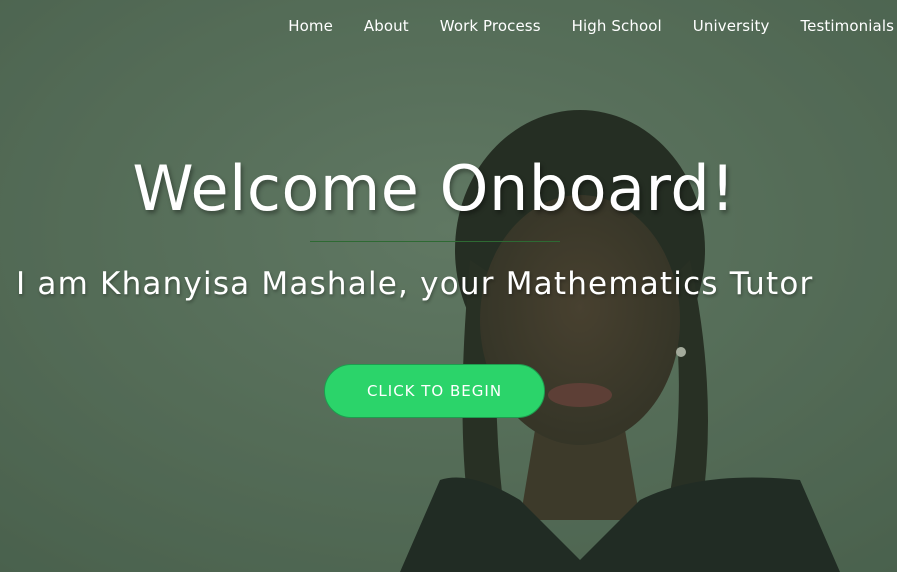 The height and width of the screenshot is (572, 897). I want to click on nav-about: About, so click(386, 26).